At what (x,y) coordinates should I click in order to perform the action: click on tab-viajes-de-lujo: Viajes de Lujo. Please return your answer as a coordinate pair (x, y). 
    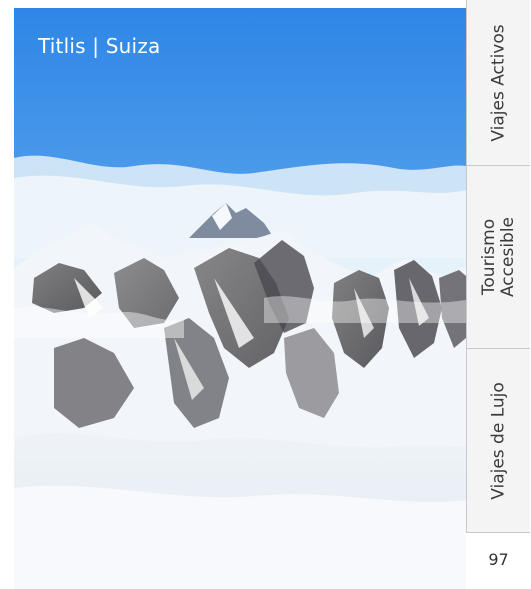
    Looking at the image, I should click on (498, 441).